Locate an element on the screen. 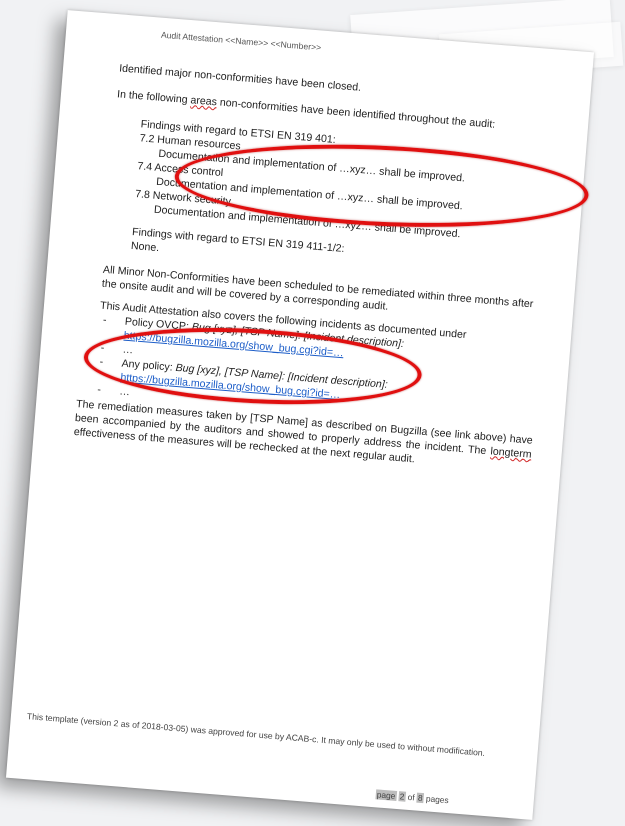 Image resolution: width=625 pixels, height=826 pixels. findings-411-value: None. is located at coordinates (145, 247).